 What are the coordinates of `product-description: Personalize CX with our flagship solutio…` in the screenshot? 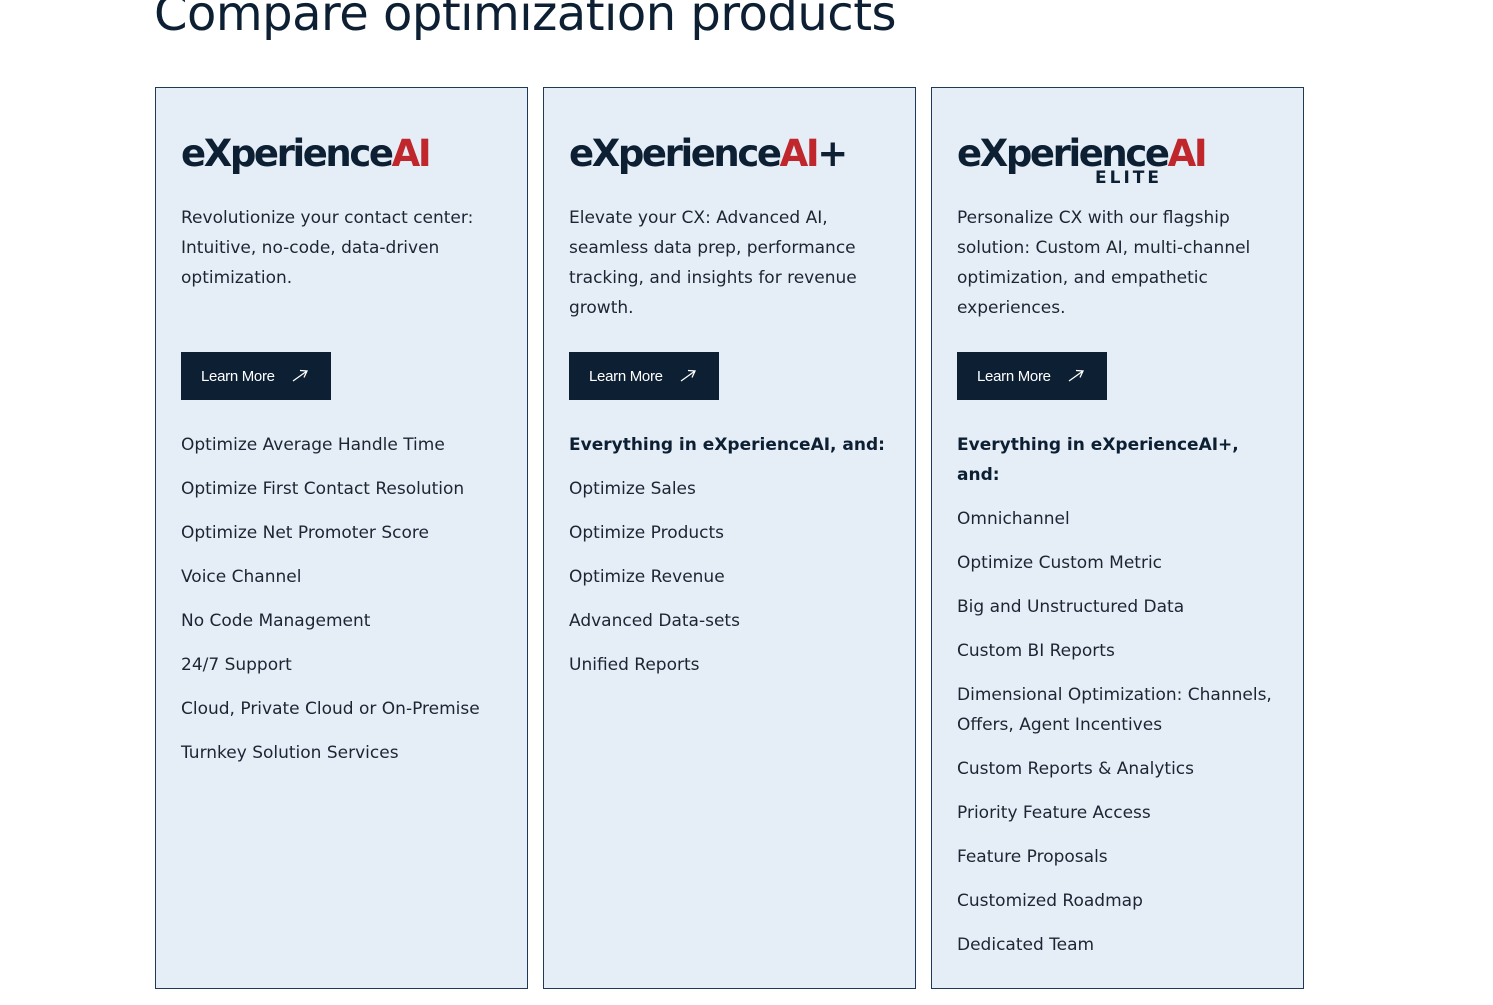 It's located at (1104, 263).